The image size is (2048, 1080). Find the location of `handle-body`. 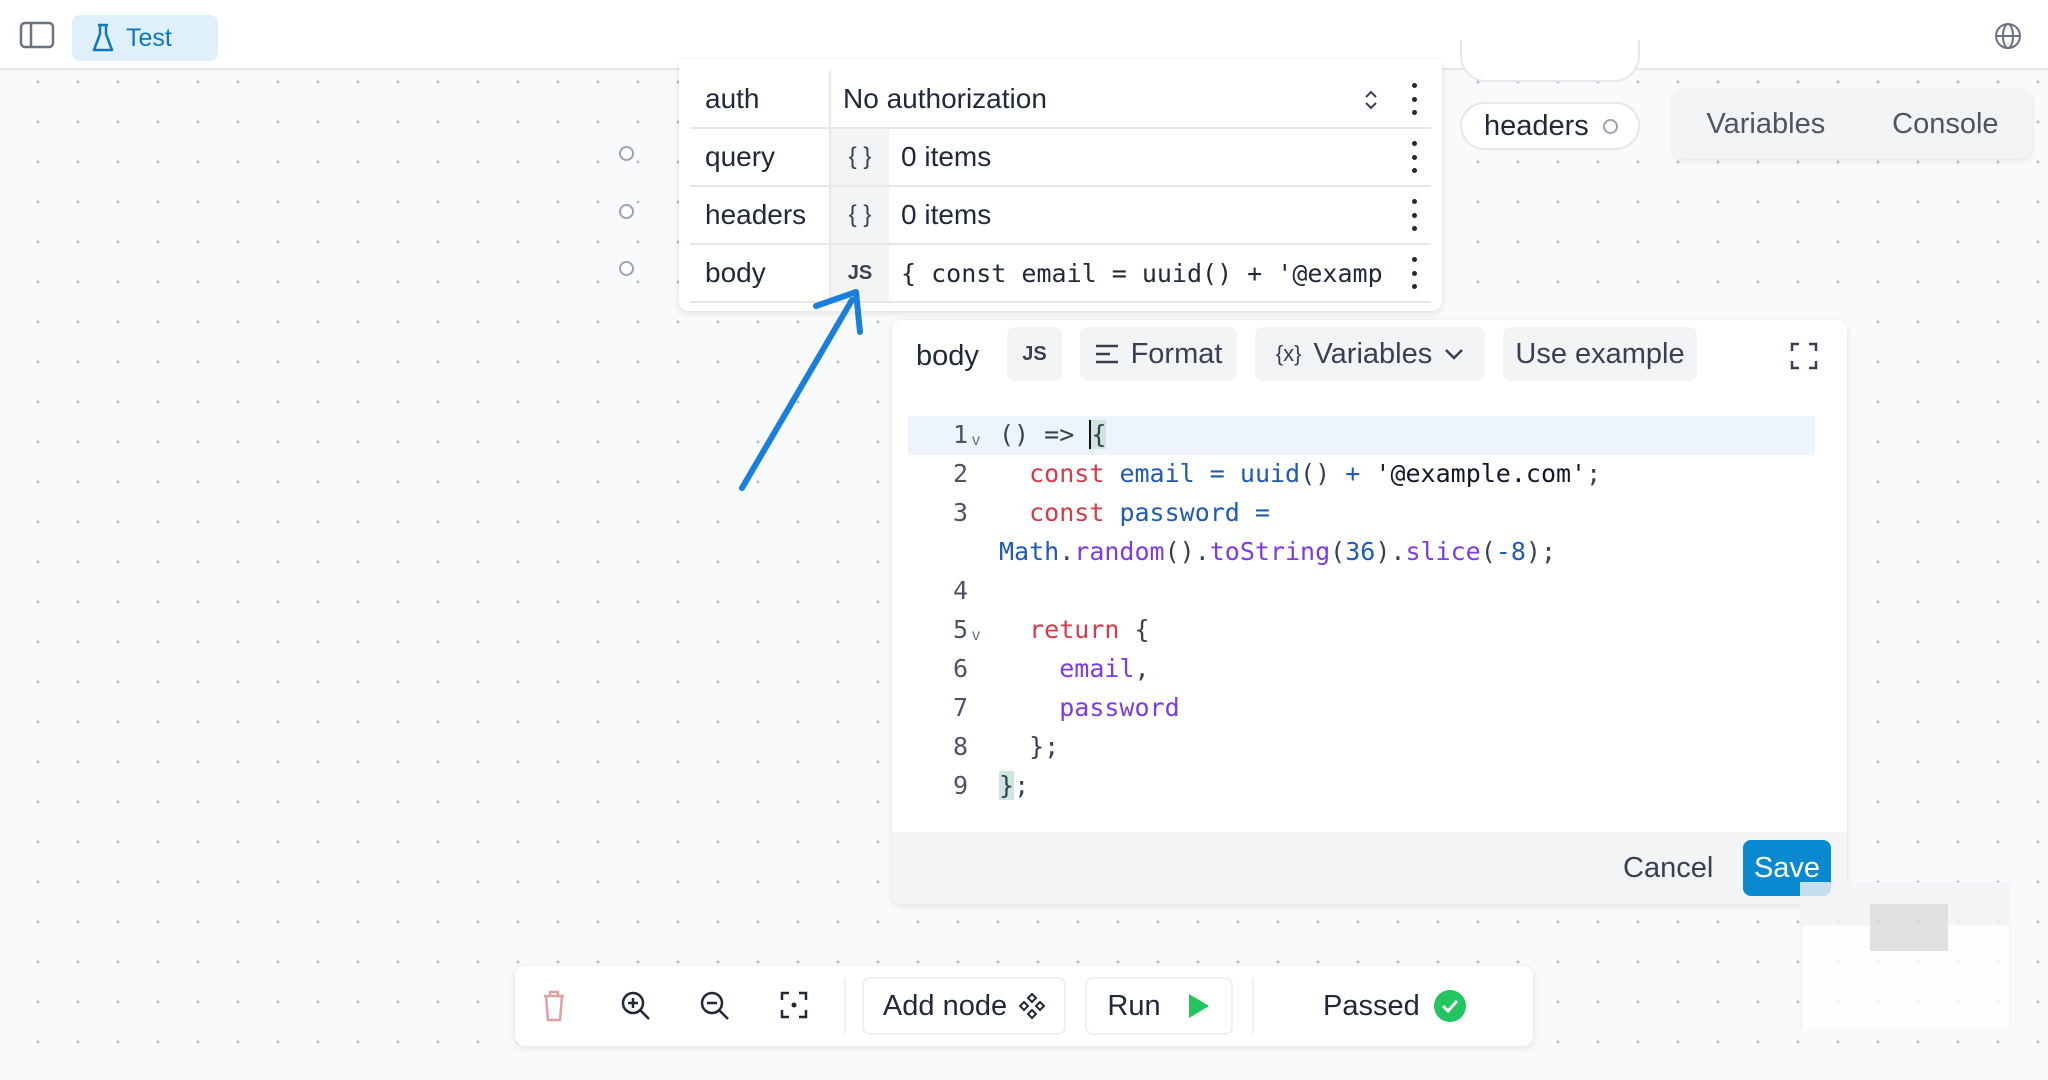

handle-body is located at coordinates (626, 268).